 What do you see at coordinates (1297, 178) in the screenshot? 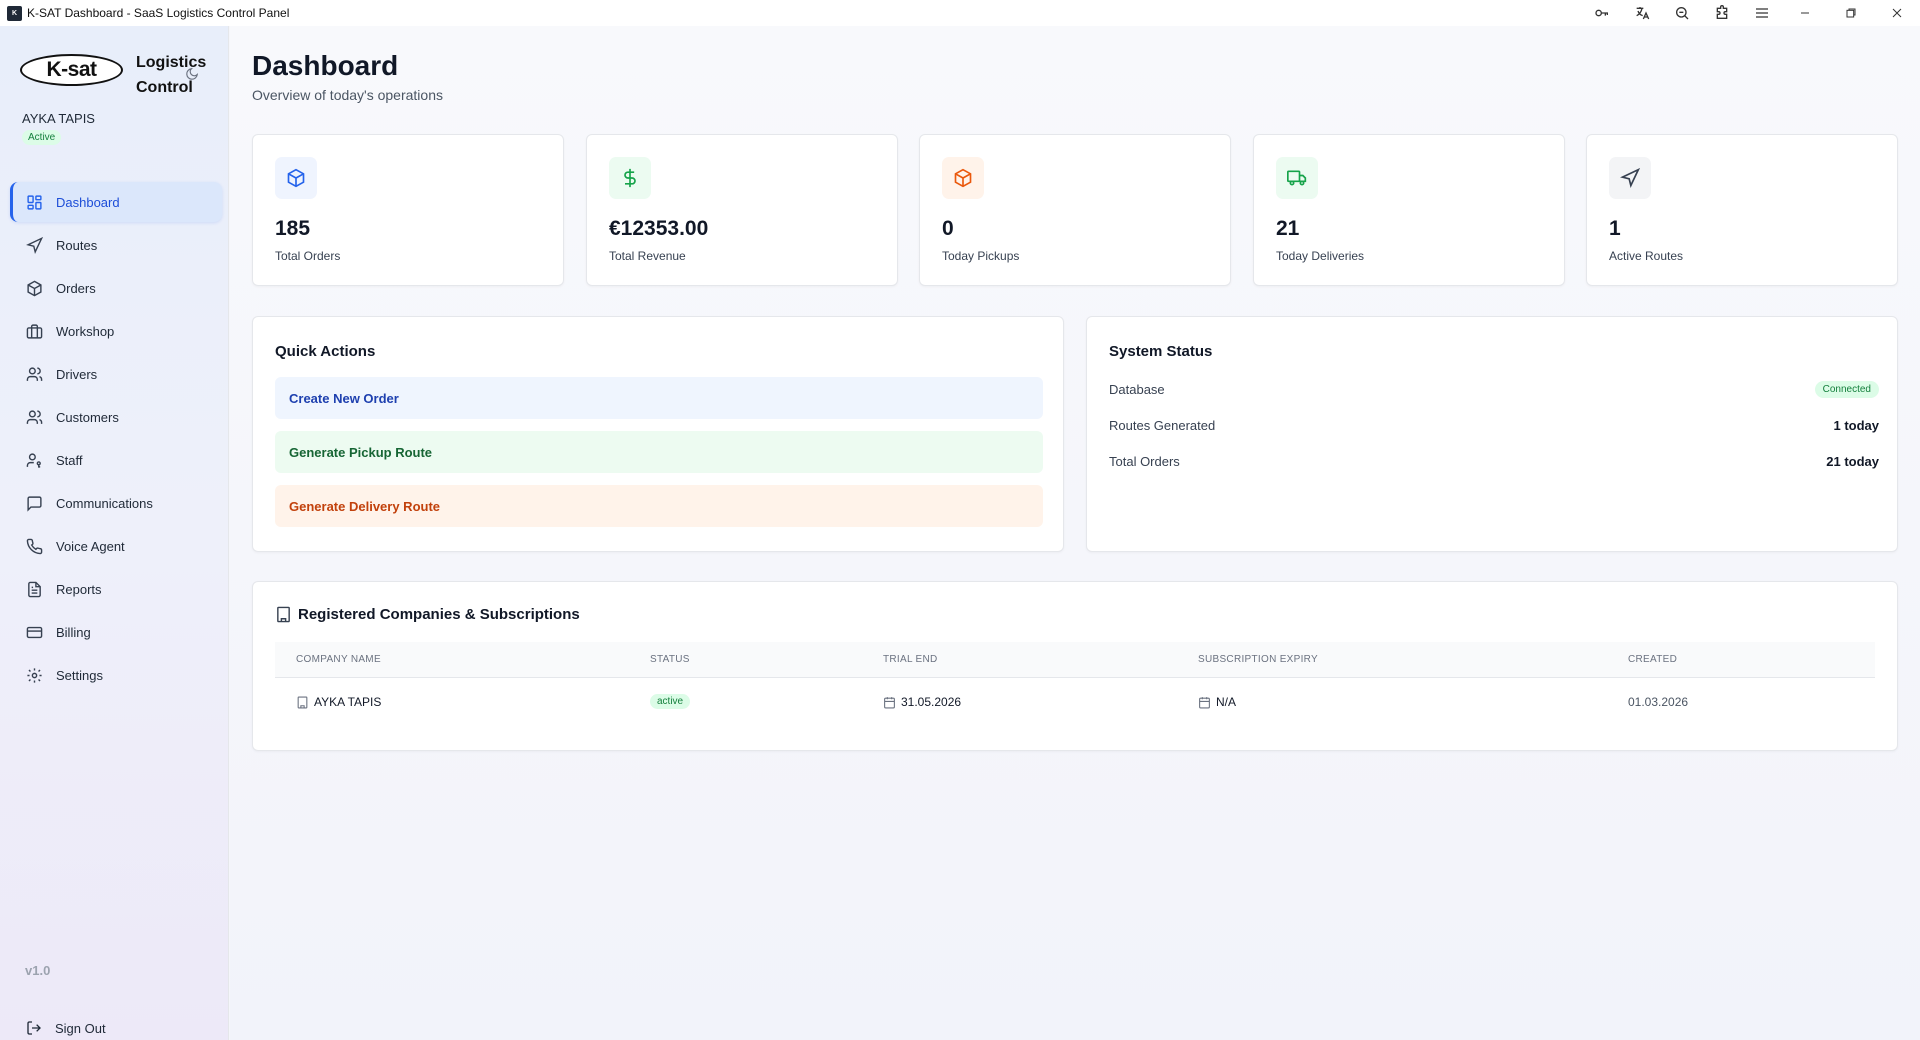
I see `truck-icon` at bounding box center [1297, 178].